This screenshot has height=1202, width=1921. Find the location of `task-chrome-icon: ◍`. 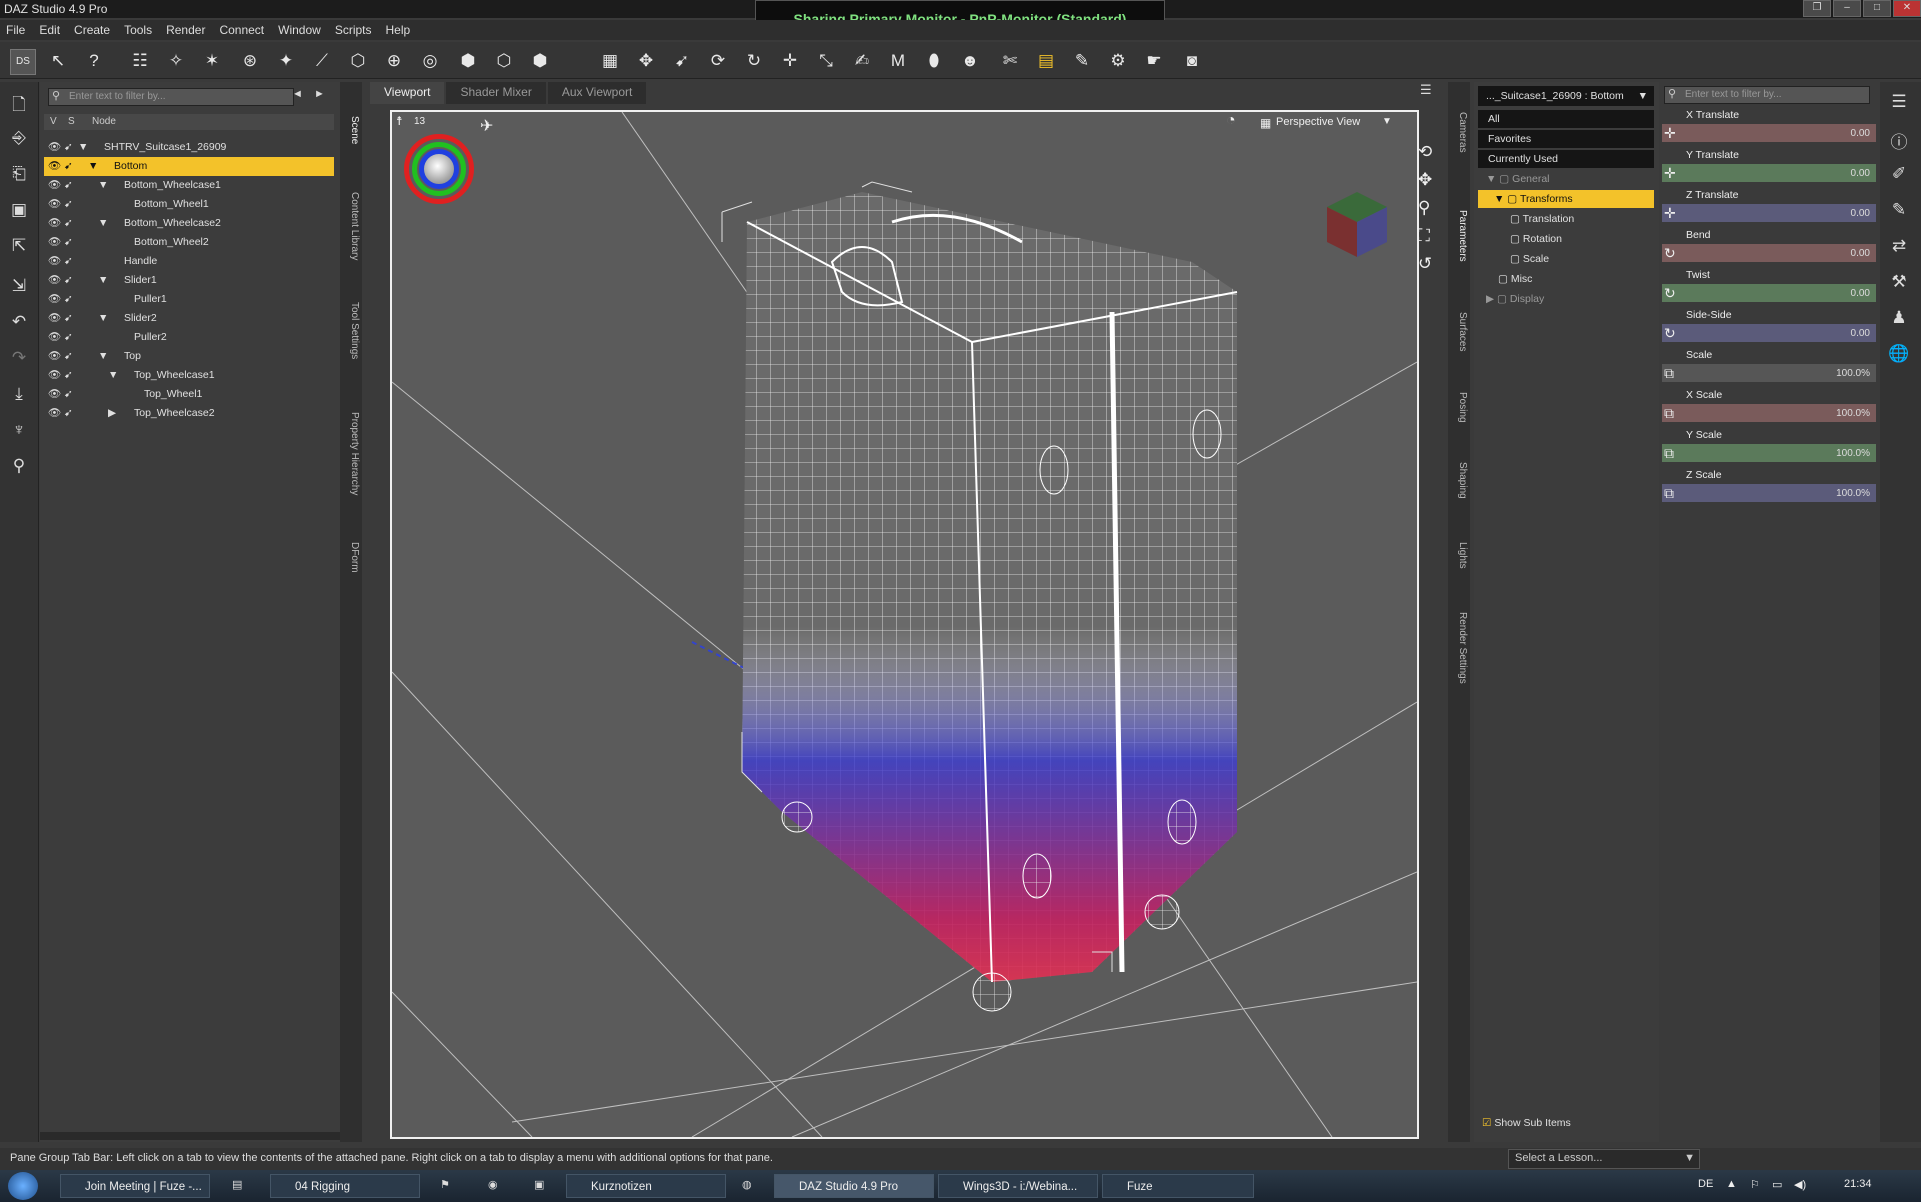

task-chrome-icon: ◍ is located at coordinates (747, 1184).